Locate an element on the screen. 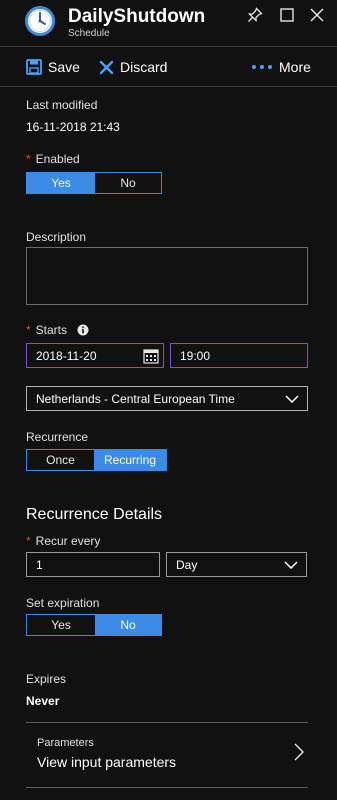 This screenshot has height=800, width=337. timezone-select: Netherlands - Central European Time is located at coordinates (167, 398).